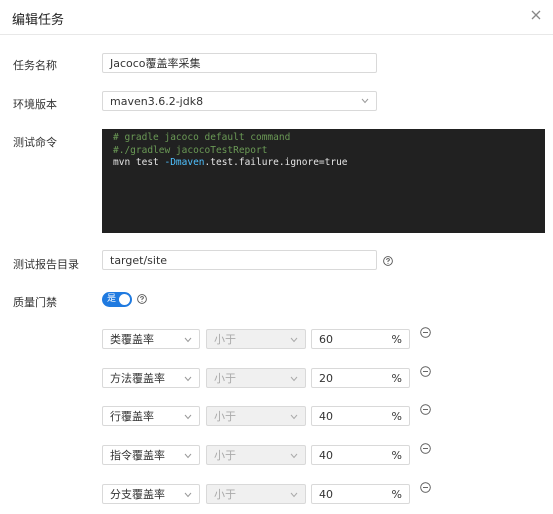 Image resolution: width=553 pixels, height=514 pixels. What do you see at coordinates (35, 302) in the screenshot?
I see `quality-gate-label: 质量门禁` at bounding box center [35, 302].